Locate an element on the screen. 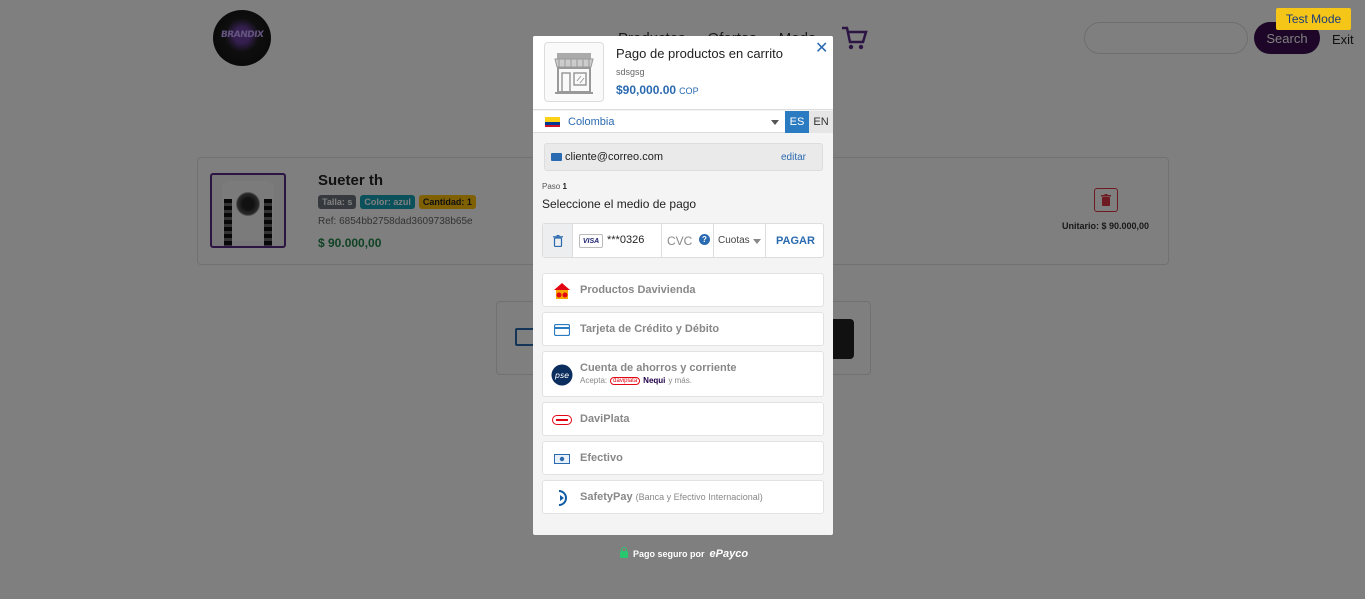 The height and width of the screenshot is (599, 1365). accepts-prefix: Acepta: is located at coordinates (594, 380).